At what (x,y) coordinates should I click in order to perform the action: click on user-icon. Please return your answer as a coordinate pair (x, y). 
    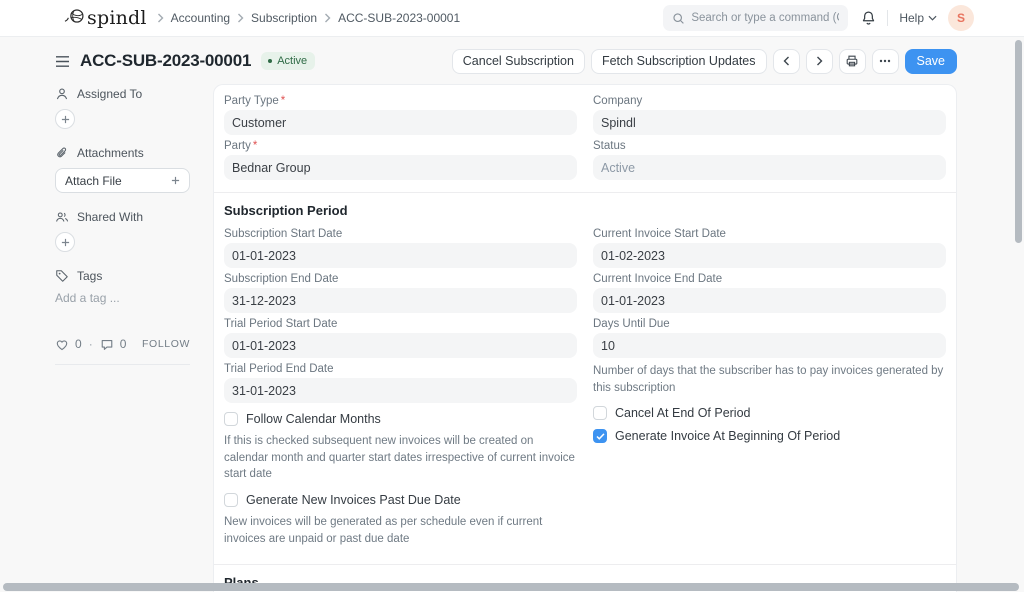
    Looking at the image, I should click on (62, 94).